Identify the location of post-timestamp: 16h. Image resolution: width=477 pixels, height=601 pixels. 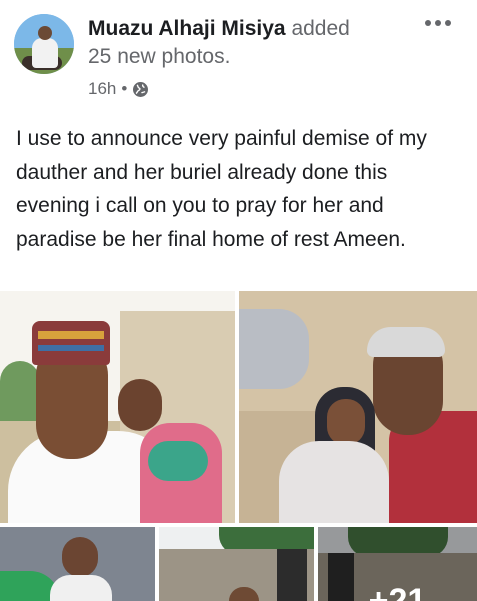
(102, 89).